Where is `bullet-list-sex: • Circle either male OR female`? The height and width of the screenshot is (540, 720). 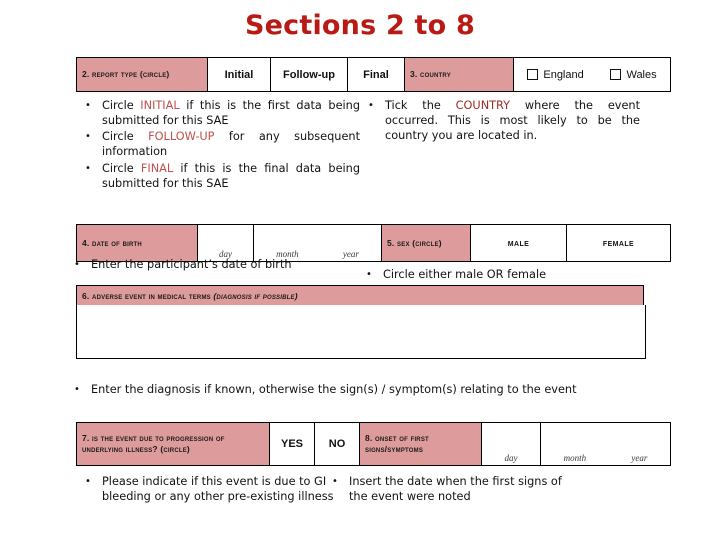
bullet-list-sex: • Circle either male OR female is located at coordinates (501, 275).